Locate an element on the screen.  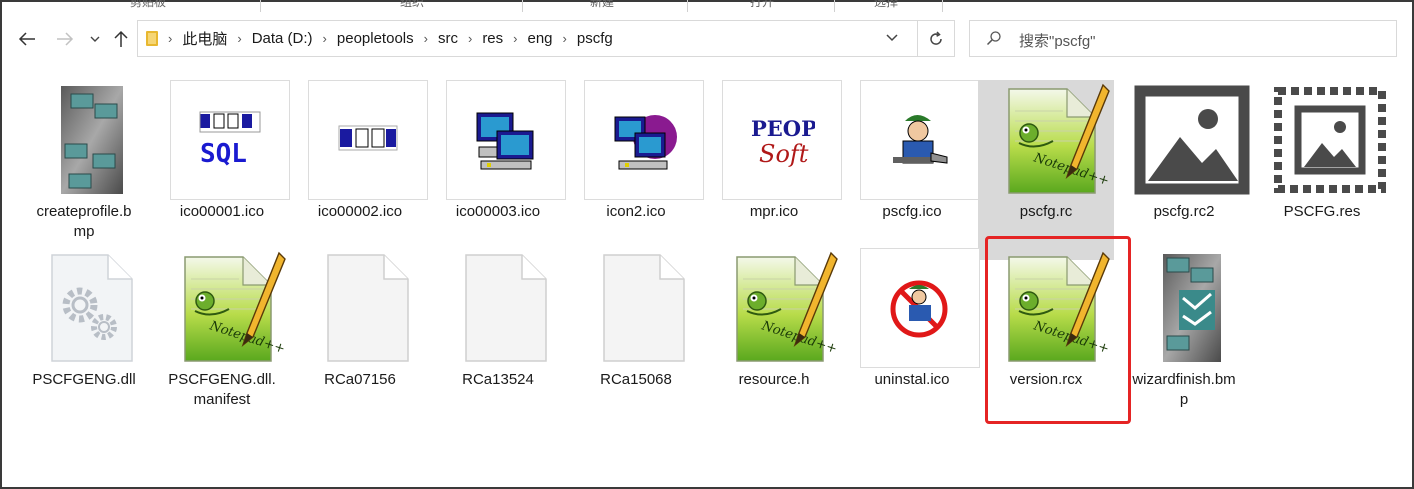
ico-peoplesoft-icon: PEOPLESoft is located at coordinates (782, 140).